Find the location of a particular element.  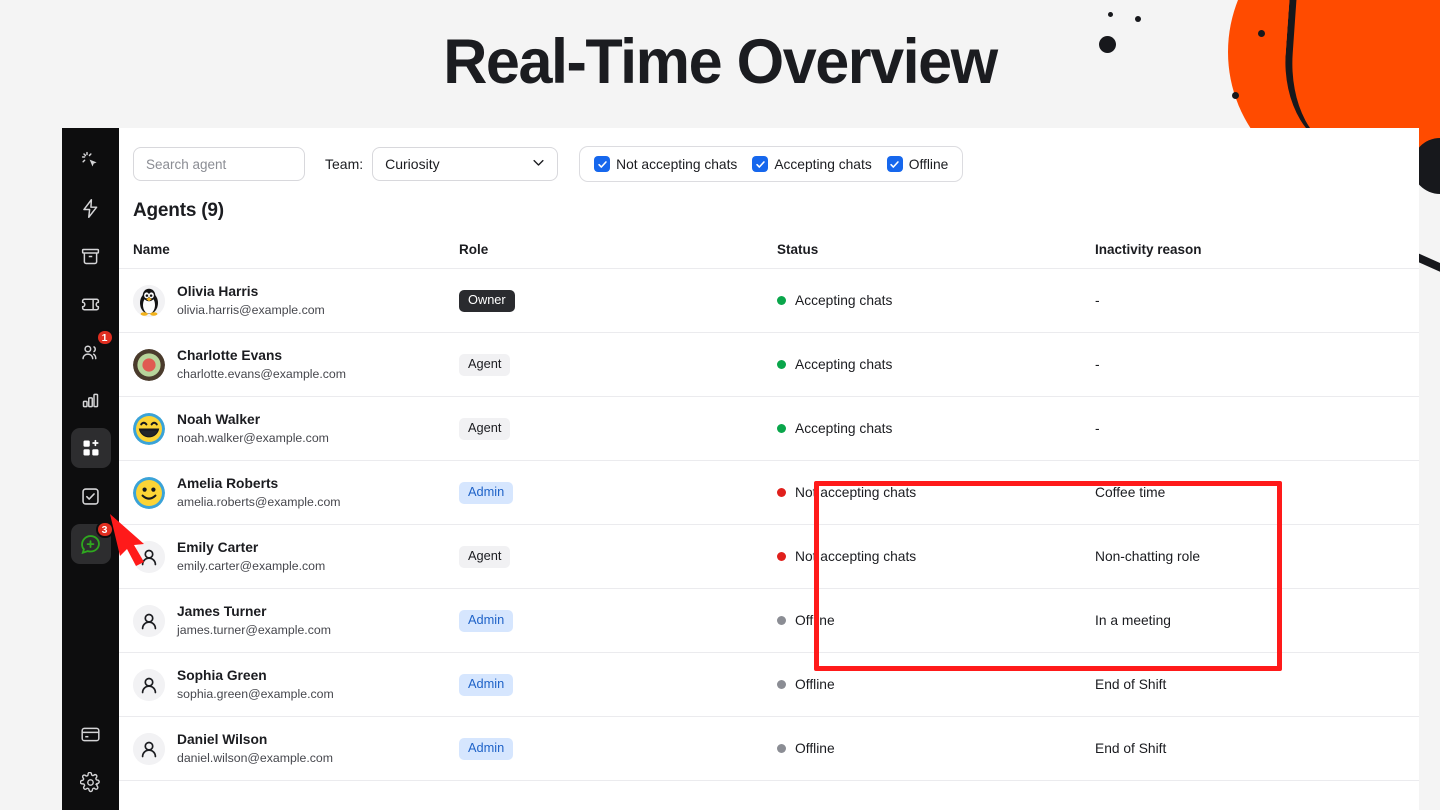

avatar-grin-face-icon is located at coordinates (149, 428).